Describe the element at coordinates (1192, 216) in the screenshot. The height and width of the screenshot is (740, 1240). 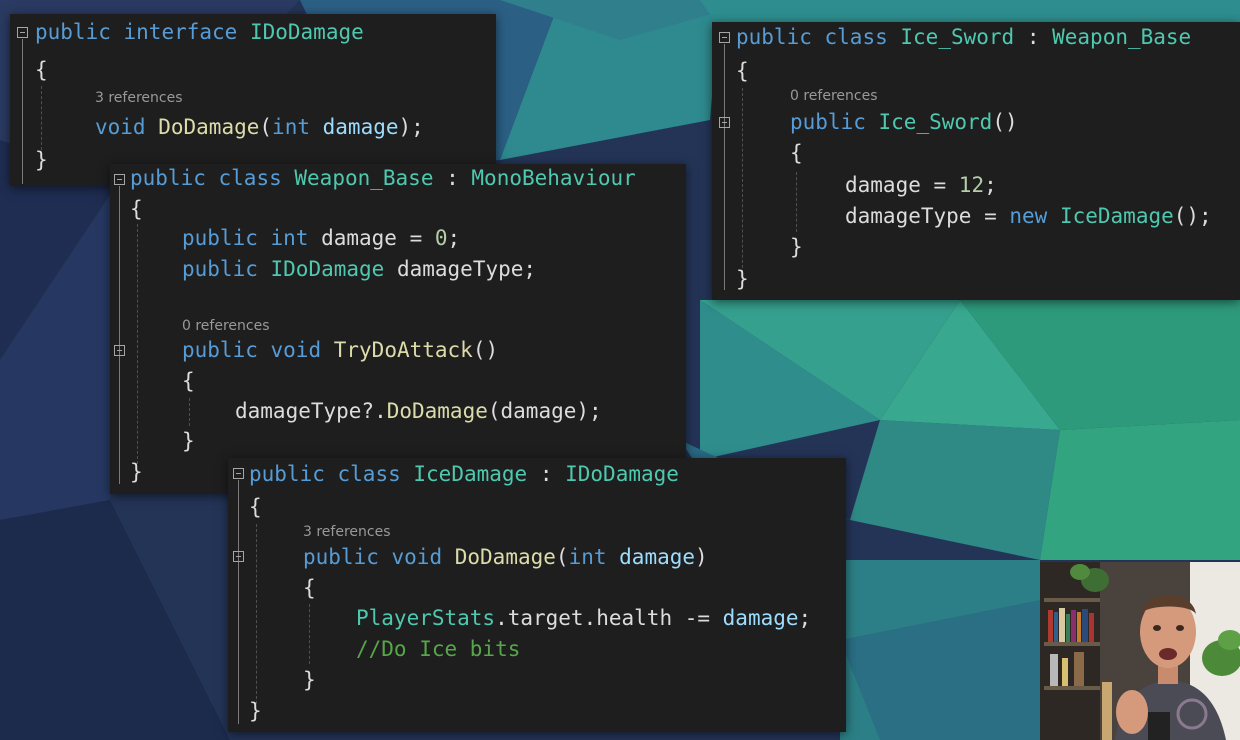
I see `code-token: ();` at that location.